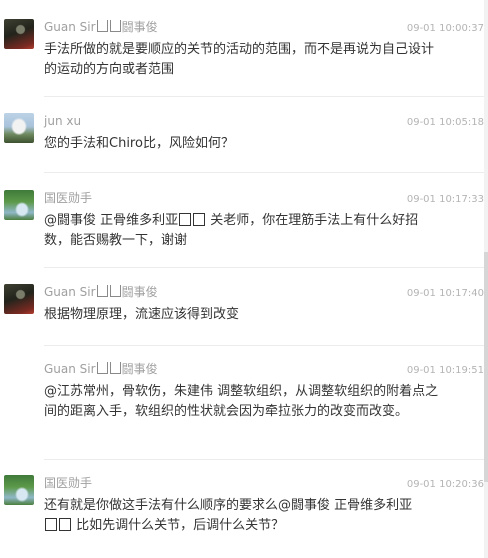 This screenshot has height=558, width=488. What do you see at coordinates (445, 122) in the screenshot?
I see `comment-time: 09-01 10:05:18` at bounding box center [445, 122].